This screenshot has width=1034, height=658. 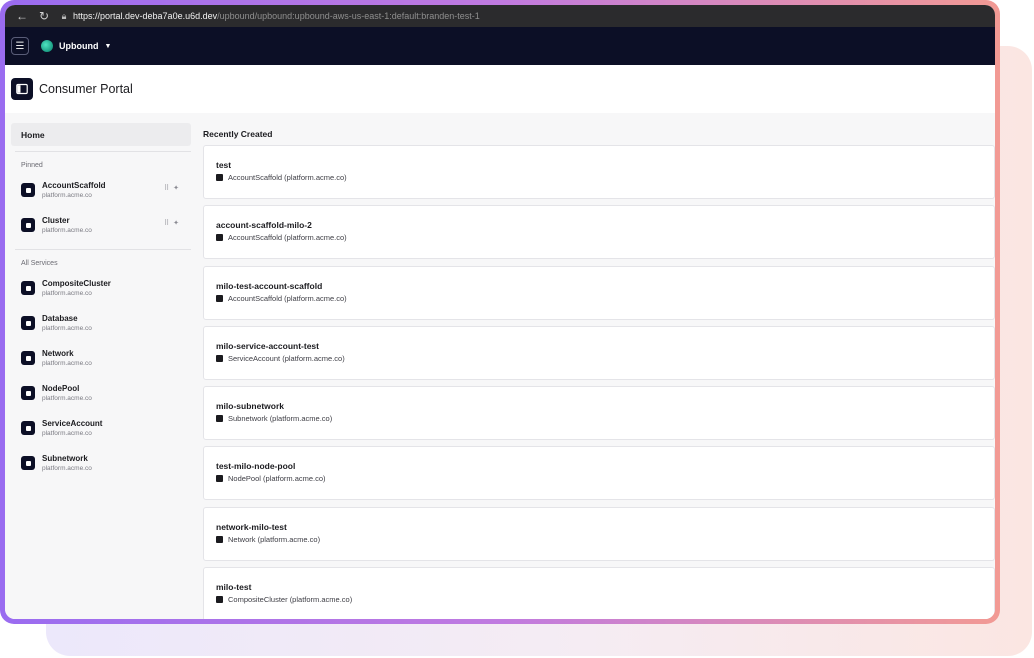 I want to click on resource-name: network-milo-test, so click(x=251, y=526).